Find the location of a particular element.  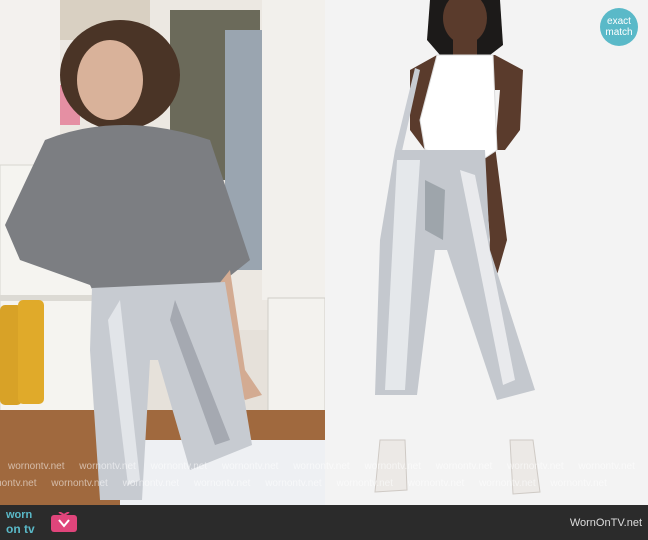

badge-line-2: match is located at coordinates (619, 32).